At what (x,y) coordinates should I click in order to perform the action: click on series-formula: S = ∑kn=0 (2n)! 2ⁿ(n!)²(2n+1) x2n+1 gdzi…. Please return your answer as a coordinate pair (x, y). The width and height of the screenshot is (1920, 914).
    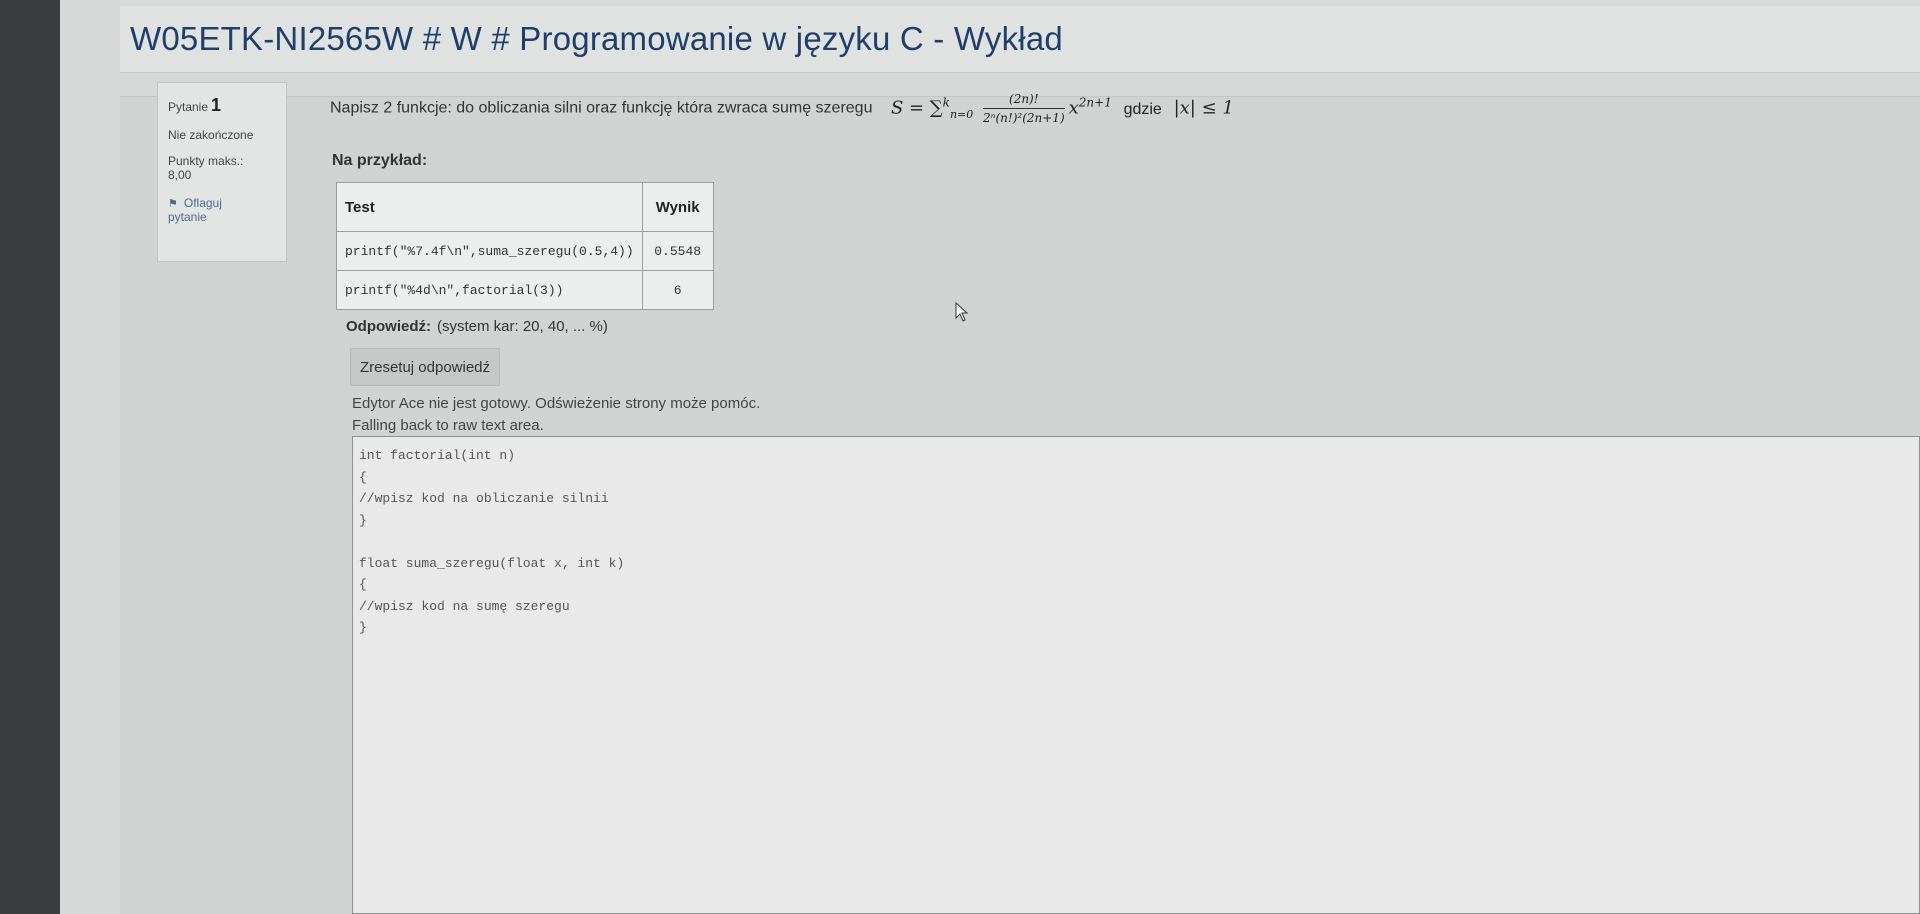
    Looking at the image, I should click on (1062, 108).